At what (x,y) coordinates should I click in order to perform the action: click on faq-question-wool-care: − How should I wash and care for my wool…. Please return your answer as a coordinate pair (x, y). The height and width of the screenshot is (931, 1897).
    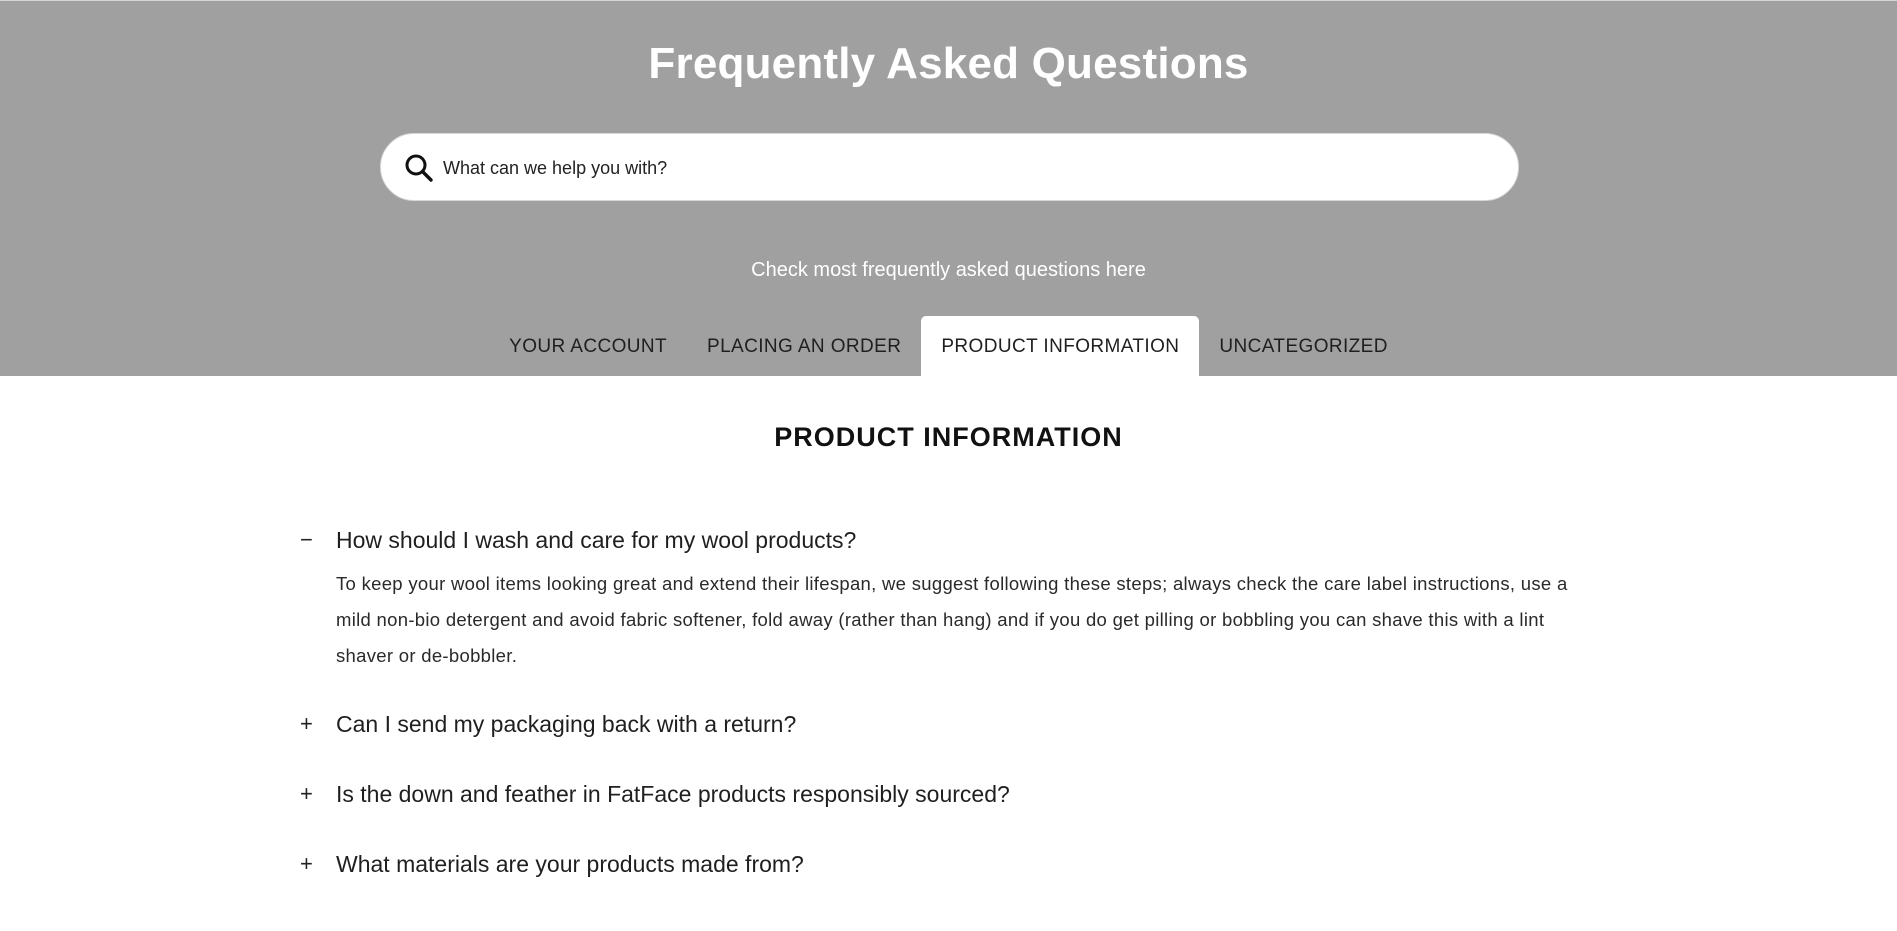
    Looking at the image, I should click on (951, 540).